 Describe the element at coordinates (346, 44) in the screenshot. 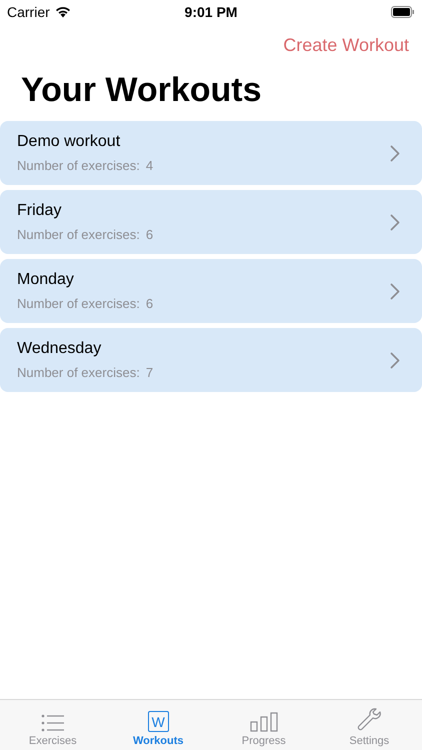

I see `create-workout-button: Create Workout` at that location.